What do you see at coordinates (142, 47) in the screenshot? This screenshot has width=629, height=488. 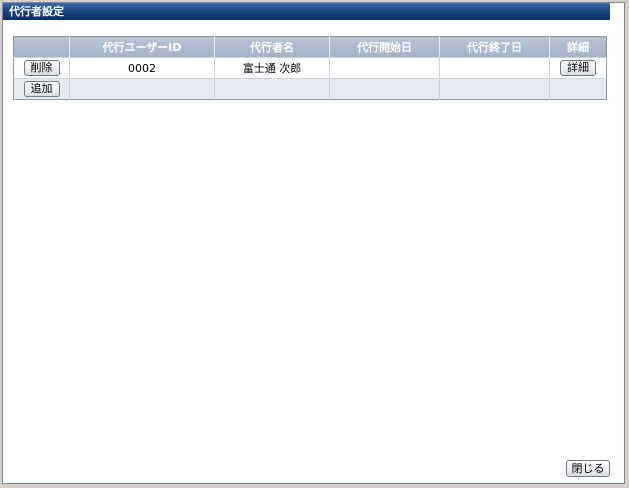 I see `header-user-id: 代行ユーザーID` at bounding box center [142, 47].